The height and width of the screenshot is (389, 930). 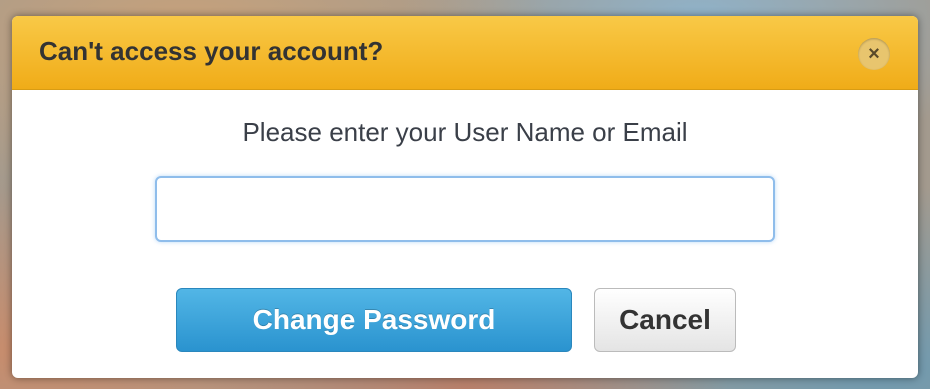 What do you see at coordinates (211, 51) in the screenshot?
I see `dialog-title: Can't access your account?` at bounding box center [211, 51].